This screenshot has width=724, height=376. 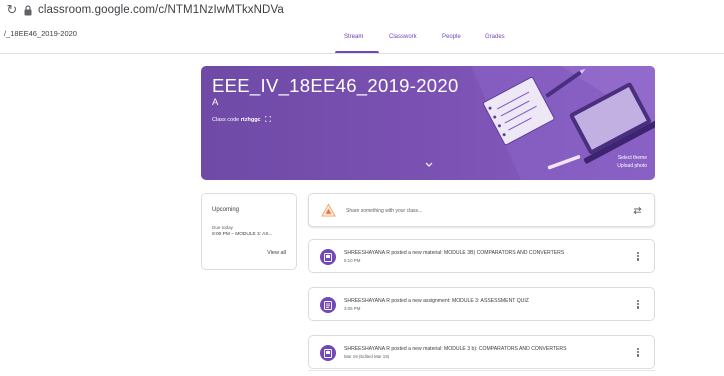 What do you see at coordinates (215, 102) in the screenshot?
I see `class-section: A` at bounding box center [215, 102].